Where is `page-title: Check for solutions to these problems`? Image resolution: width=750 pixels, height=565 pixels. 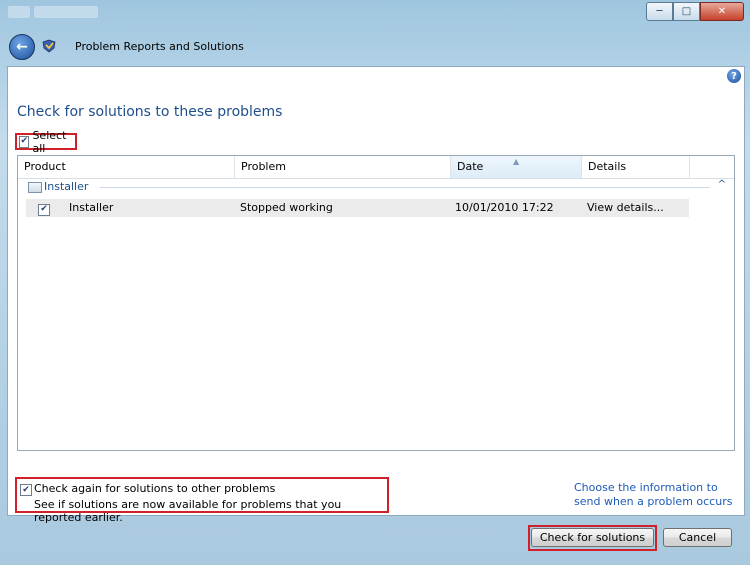
page-title: Check for solutions to these problems is located at coordinates (150, 112).